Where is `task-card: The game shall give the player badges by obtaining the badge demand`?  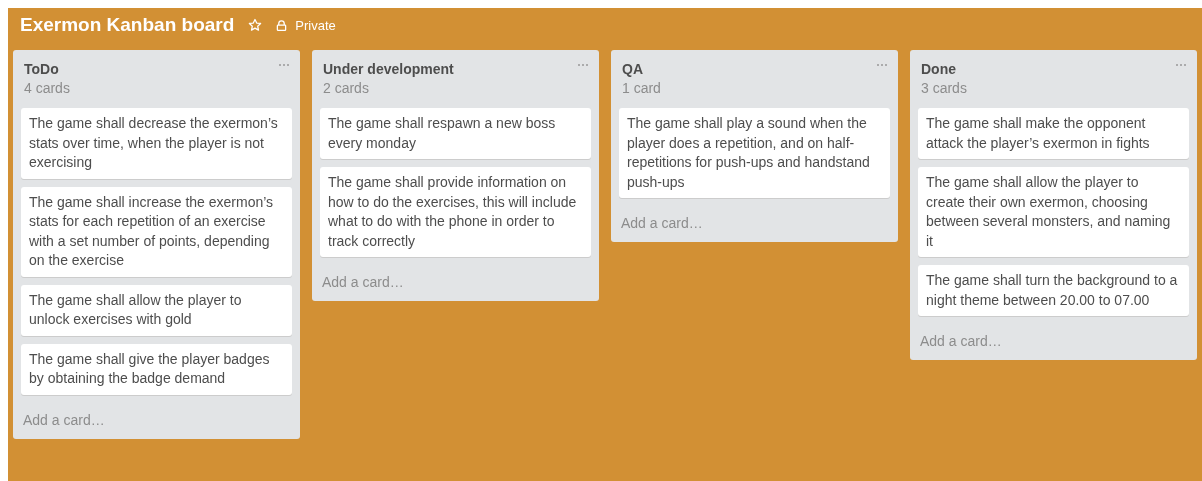 task-card: The game shall give the player badges by obtaining the badge demand is located at coordinates (156, 369).